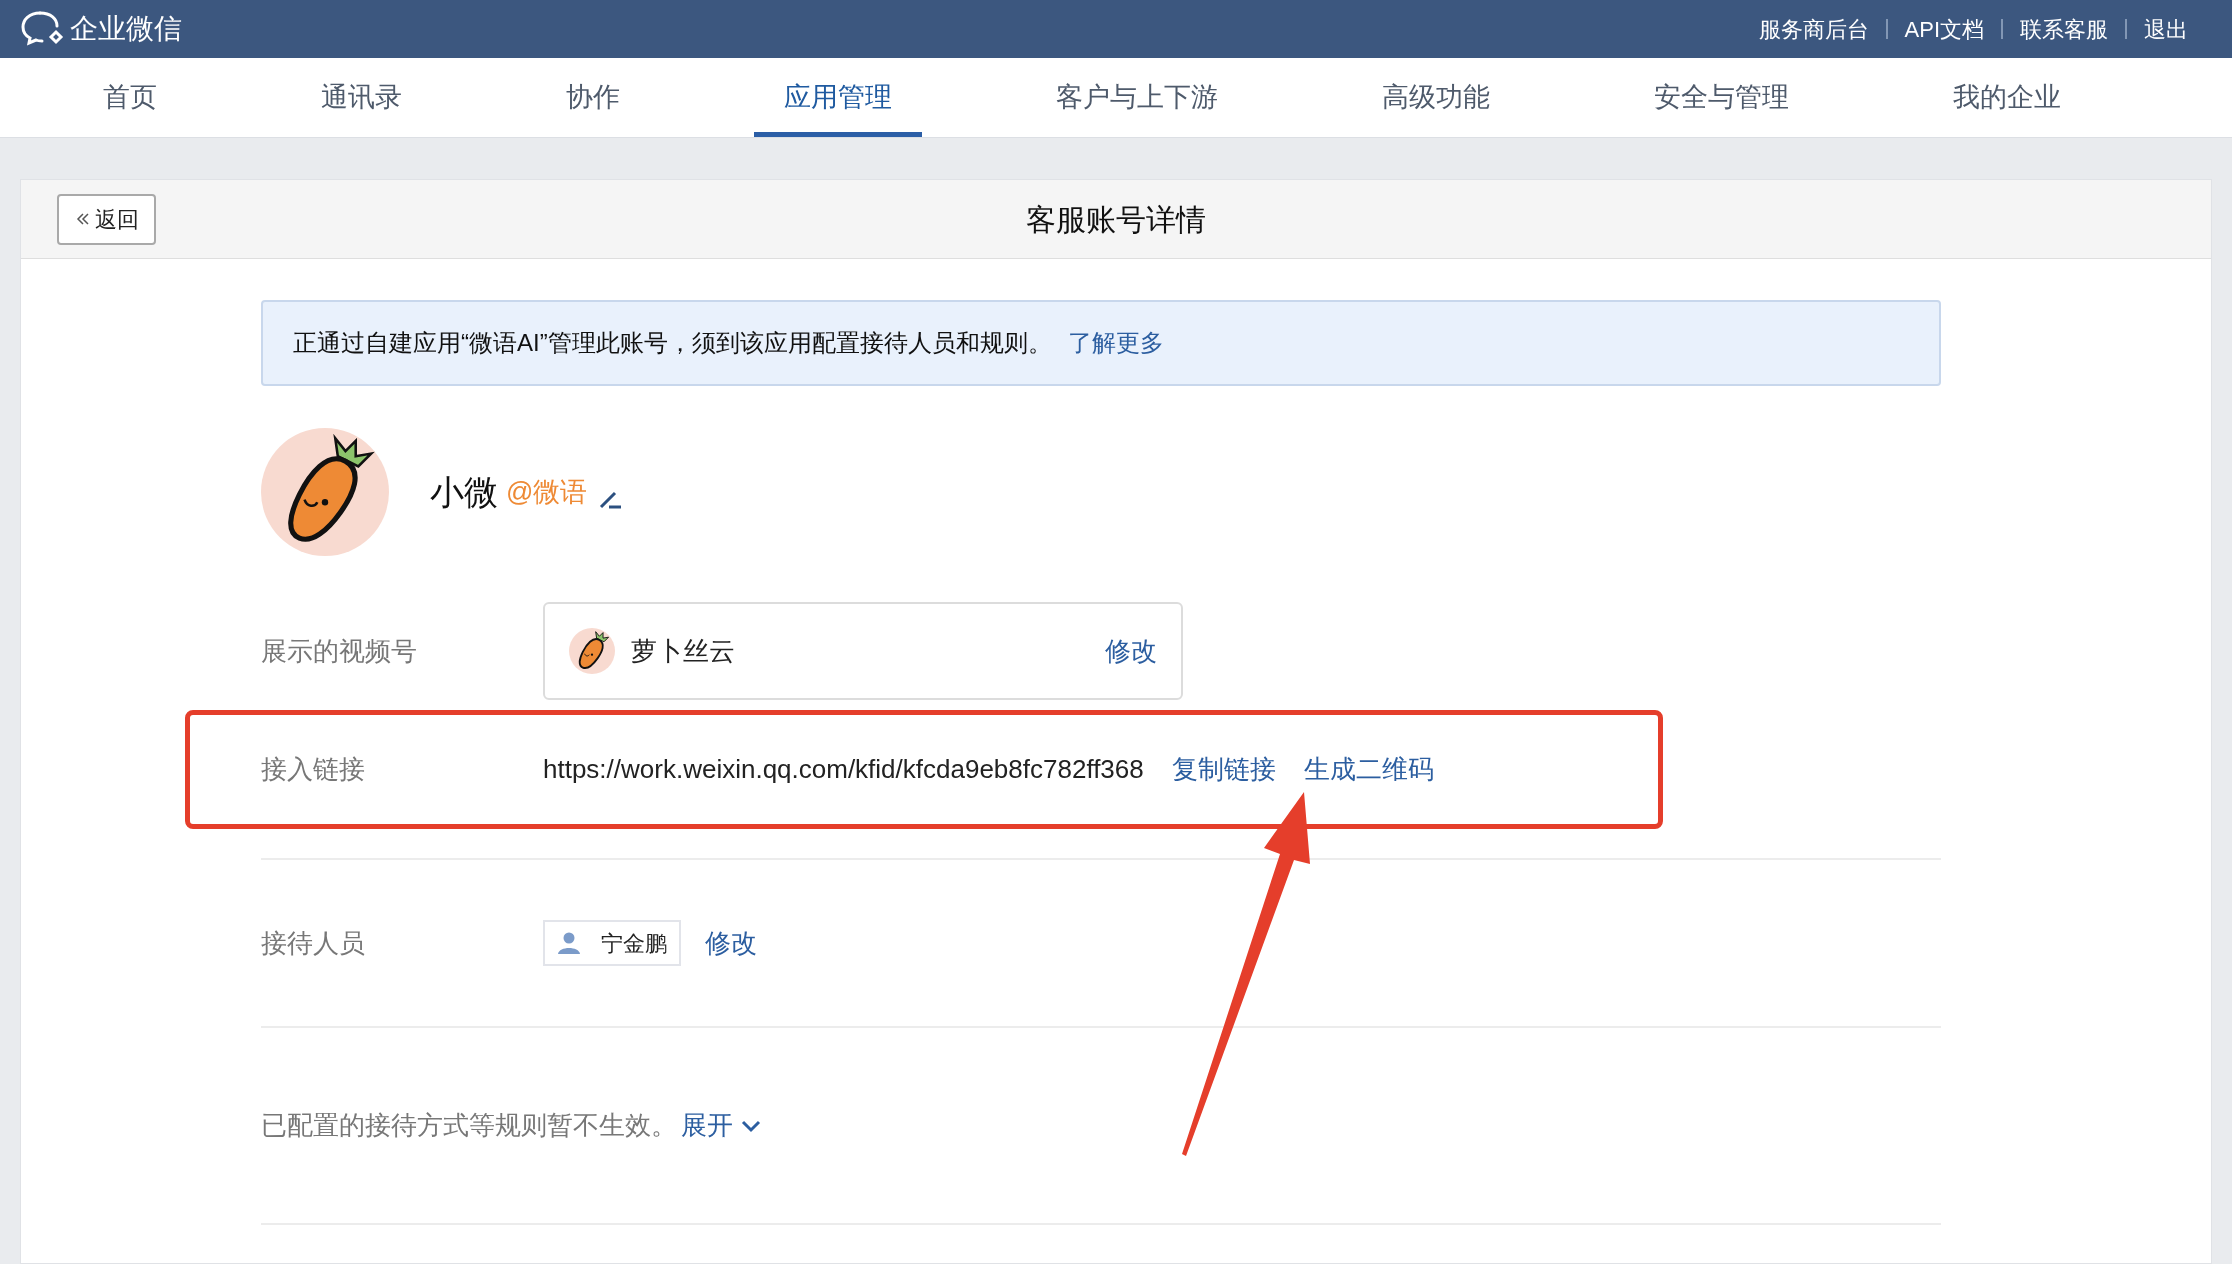 This screenshot has height=1264, width=2232. I want to click on nav-tab: 客户与上下游, so click(1137, 97).